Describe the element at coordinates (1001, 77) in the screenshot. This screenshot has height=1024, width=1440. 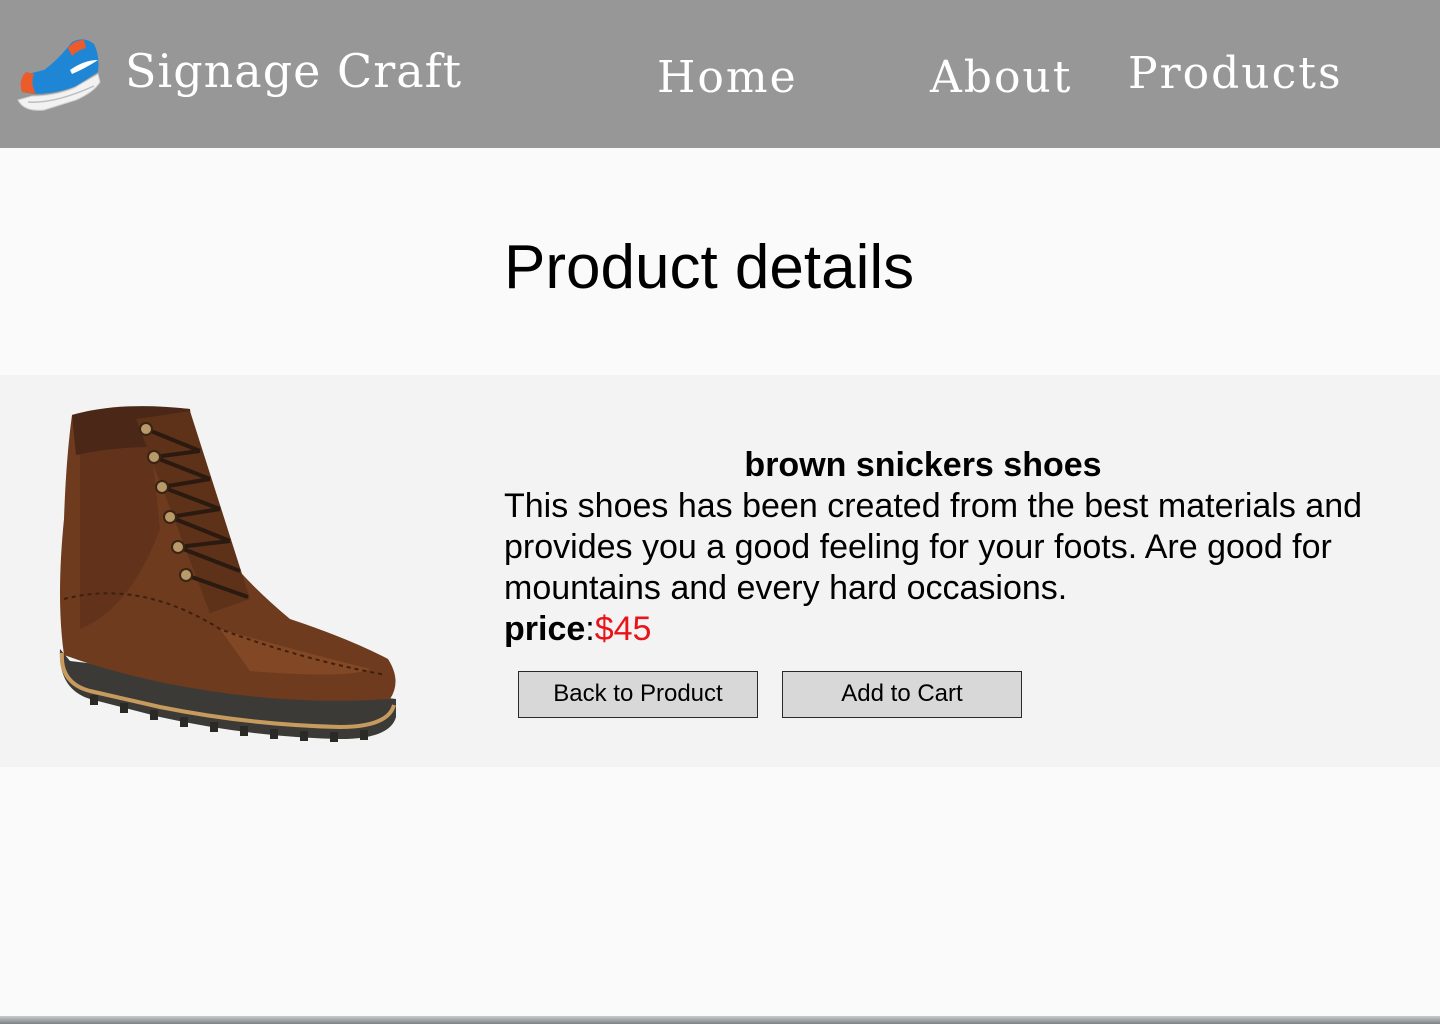
I see `nav-about-link: About` at that location.